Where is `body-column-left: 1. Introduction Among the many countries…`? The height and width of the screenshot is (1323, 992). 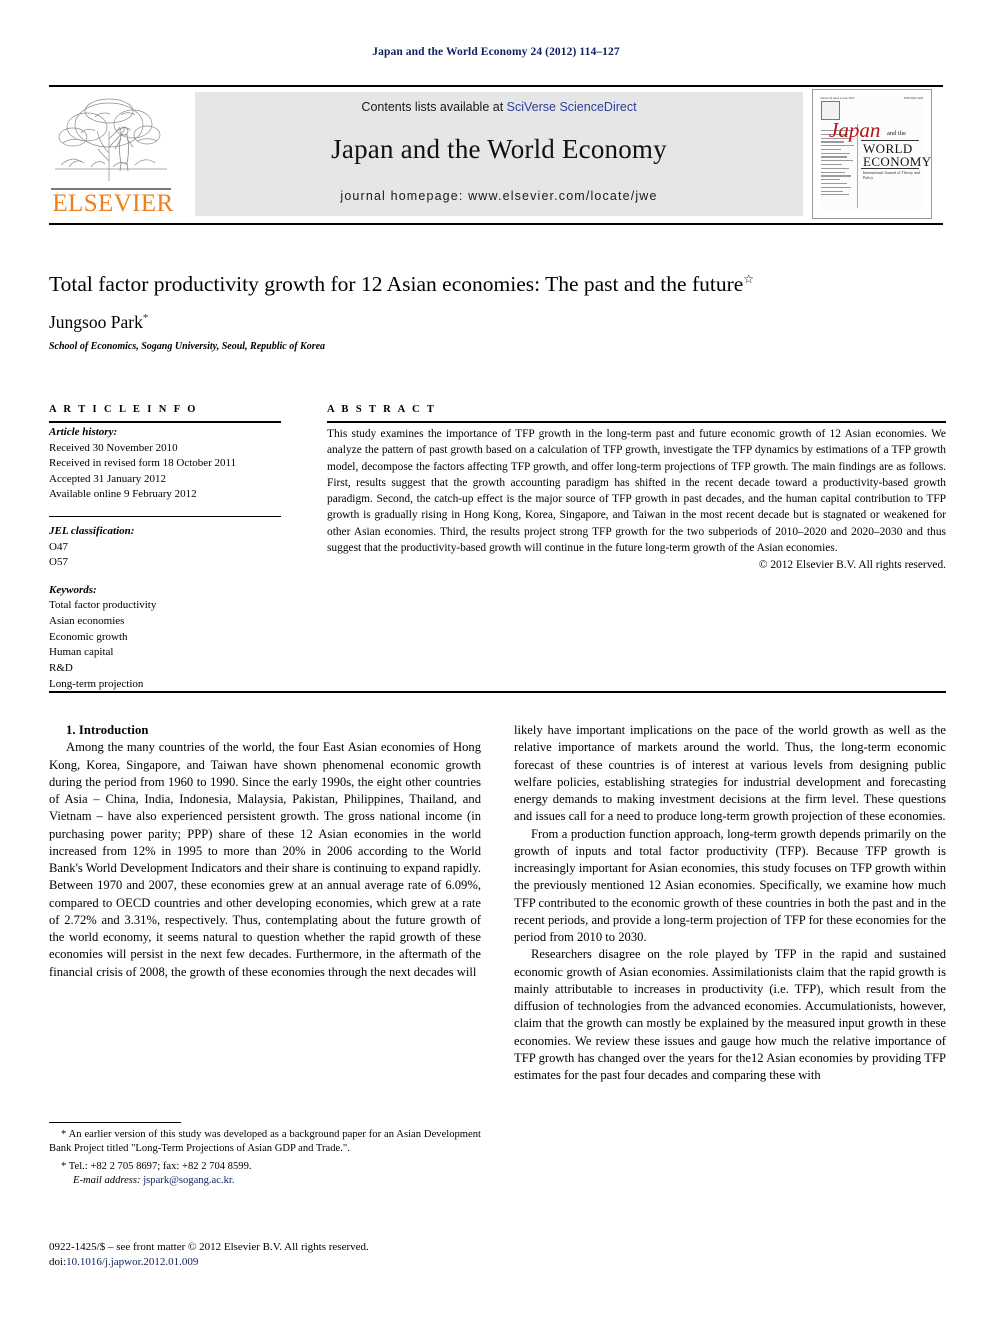
body-column-left: 1. Introduction Among the many countries… is located at coordinates (265, 851).